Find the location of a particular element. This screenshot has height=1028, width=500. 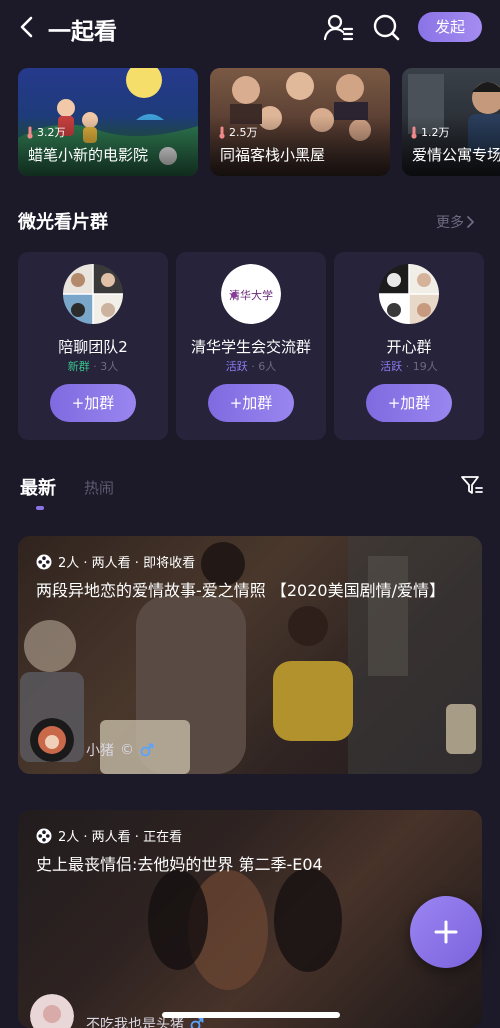

tsinghua-logo-avatar: 清华大学 is located at coordinates (251, 294).